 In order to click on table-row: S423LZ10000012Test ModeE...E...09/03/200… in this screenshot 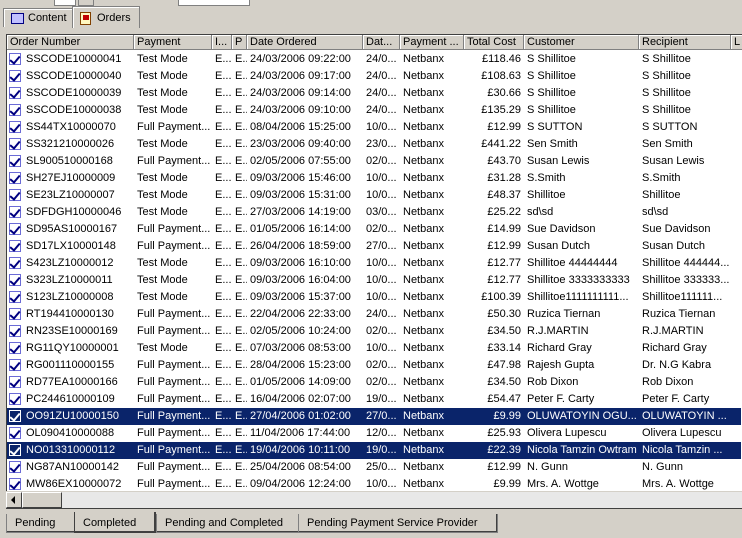, I will do `click(374, 263)`.